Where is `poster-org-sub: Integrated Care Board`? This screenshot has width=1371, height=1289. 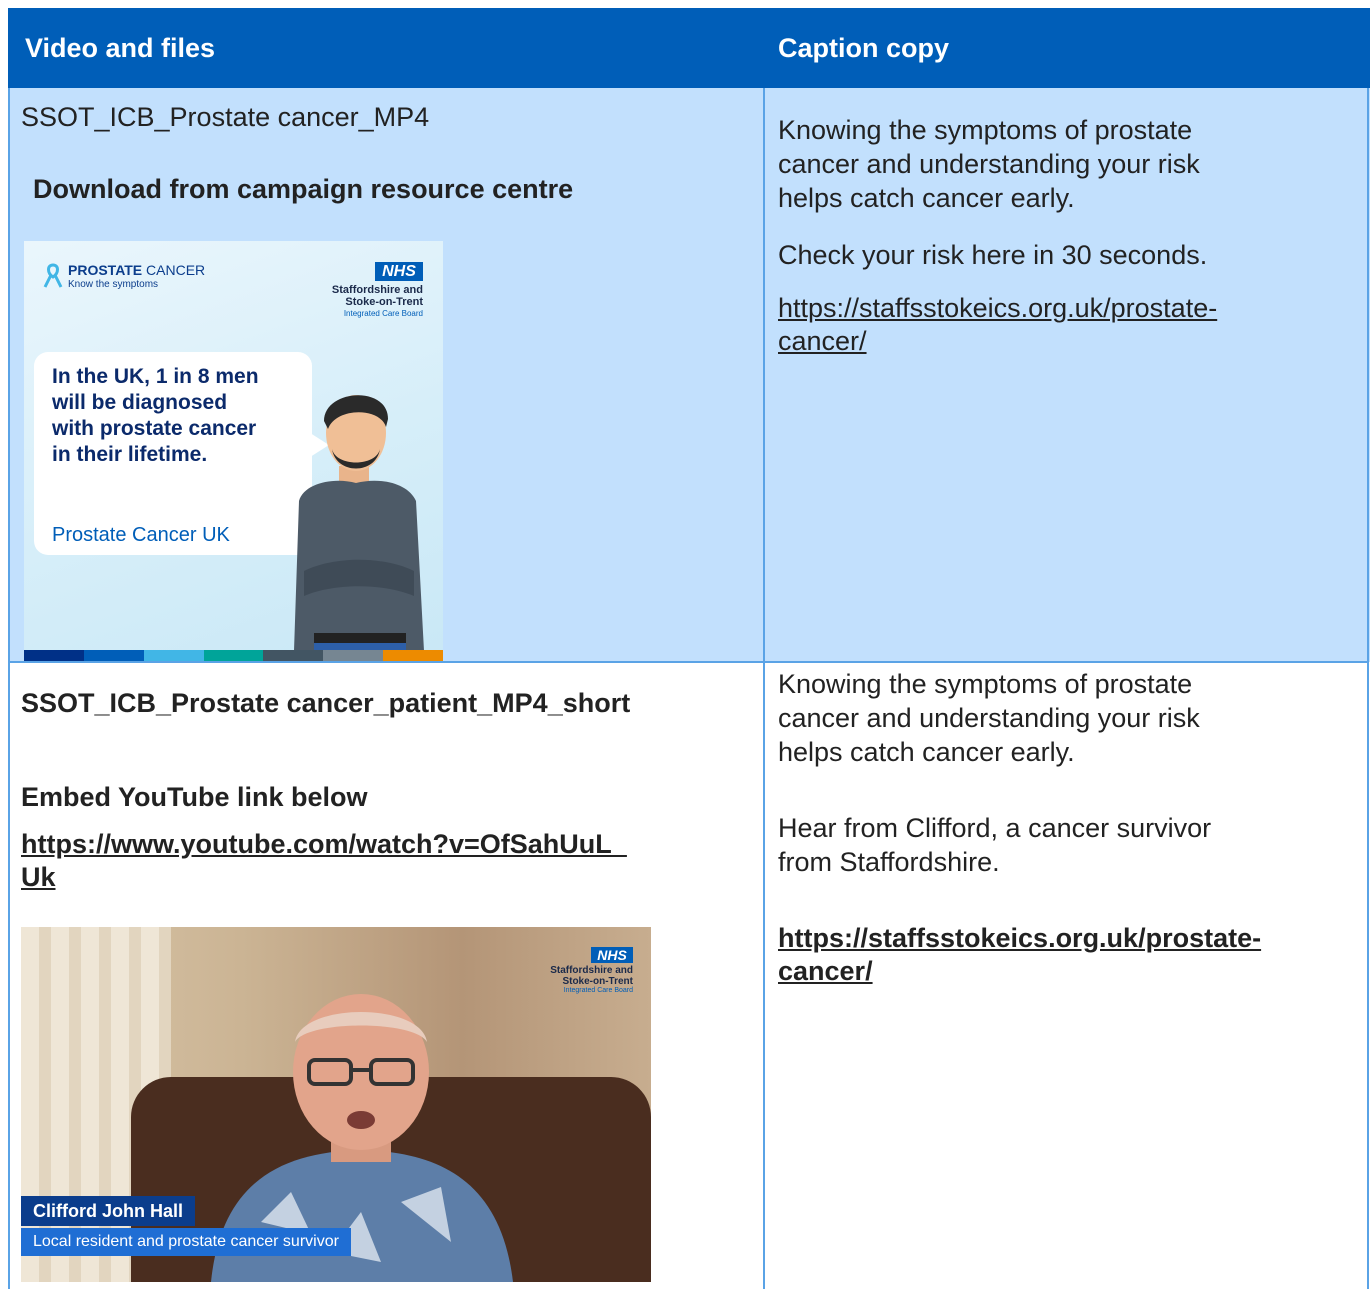
poster-org-sub: Integrated Care Board is located at coordinates (383, 313).